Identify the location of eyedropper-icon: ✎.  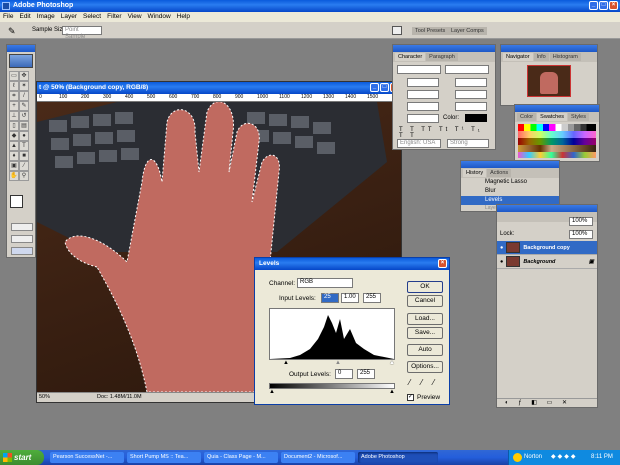
(12, 31).